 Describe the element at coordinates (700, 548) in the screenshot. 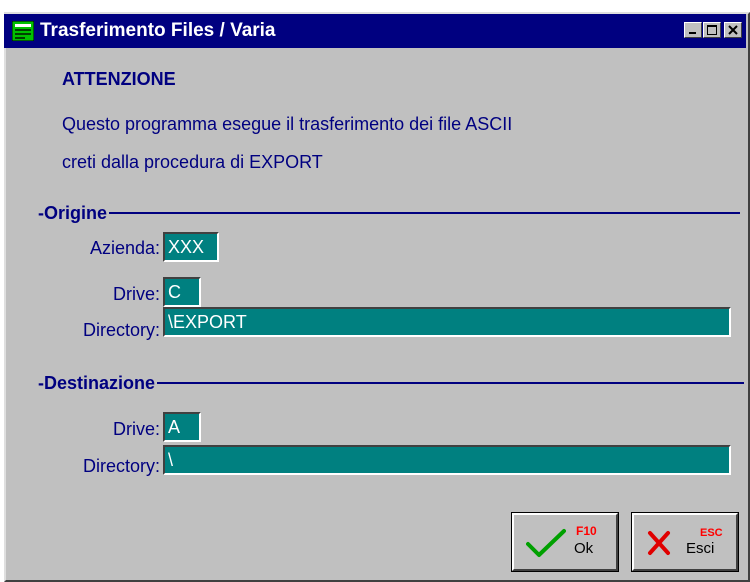

I see `esc-label: Esci` at that location.